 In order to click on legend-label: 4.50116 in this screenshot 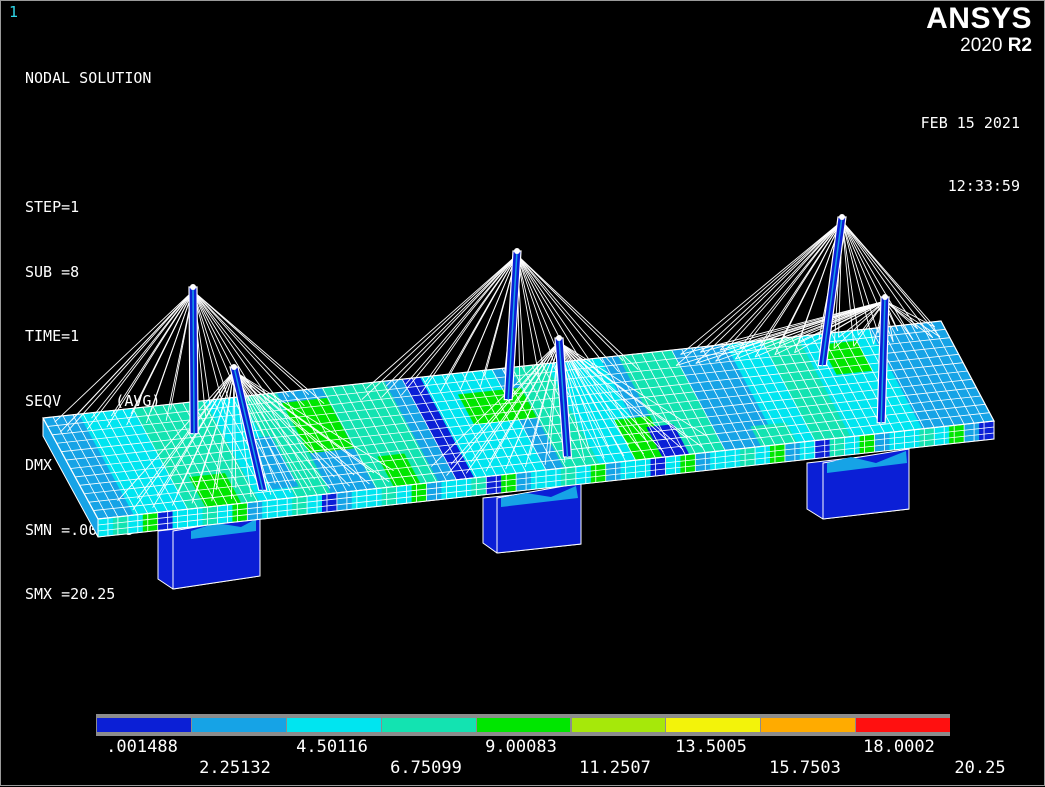, I will do `click(332, 747)`.